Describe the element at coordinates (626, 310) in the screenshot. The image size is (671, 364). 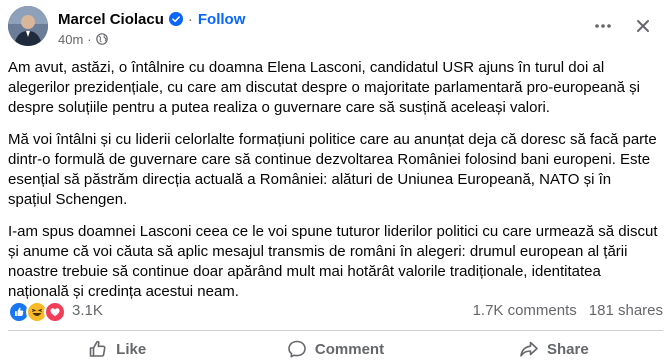
I see `shares-count: 181 shares` at that location.